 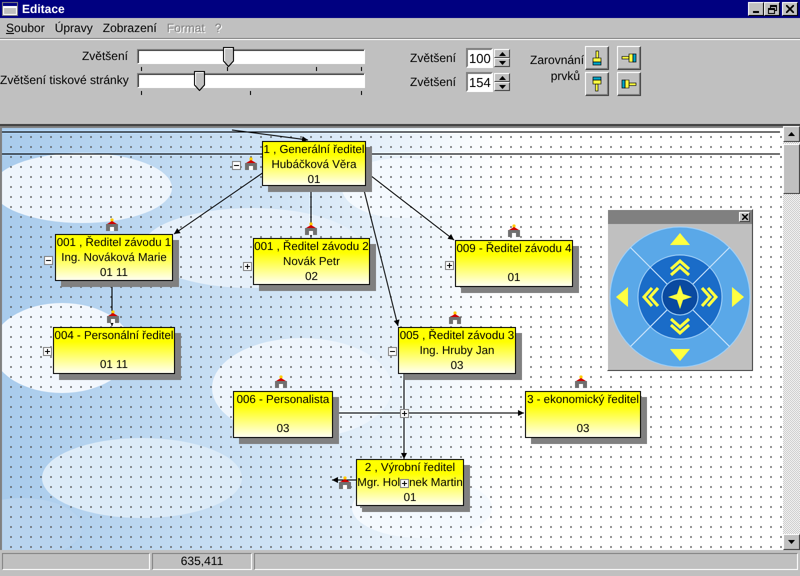 I want to click on node-name: Hubáčková Věra, so click(x=314, y=165).